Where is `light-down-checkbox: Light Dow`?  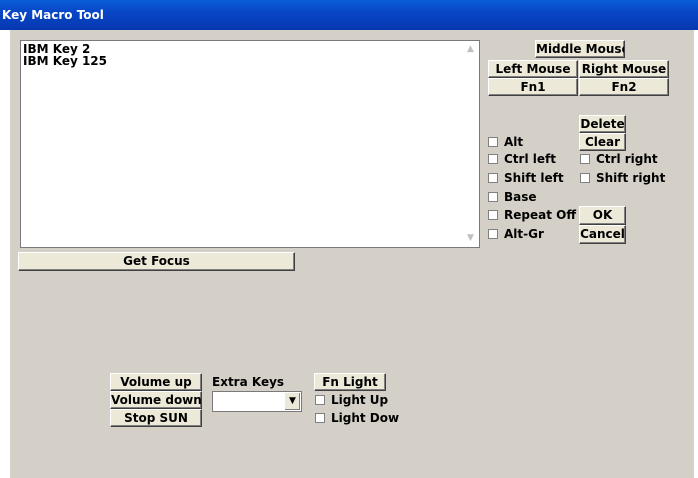
light-down-checkbox: Light Dow is located at coordinates (357, 418).